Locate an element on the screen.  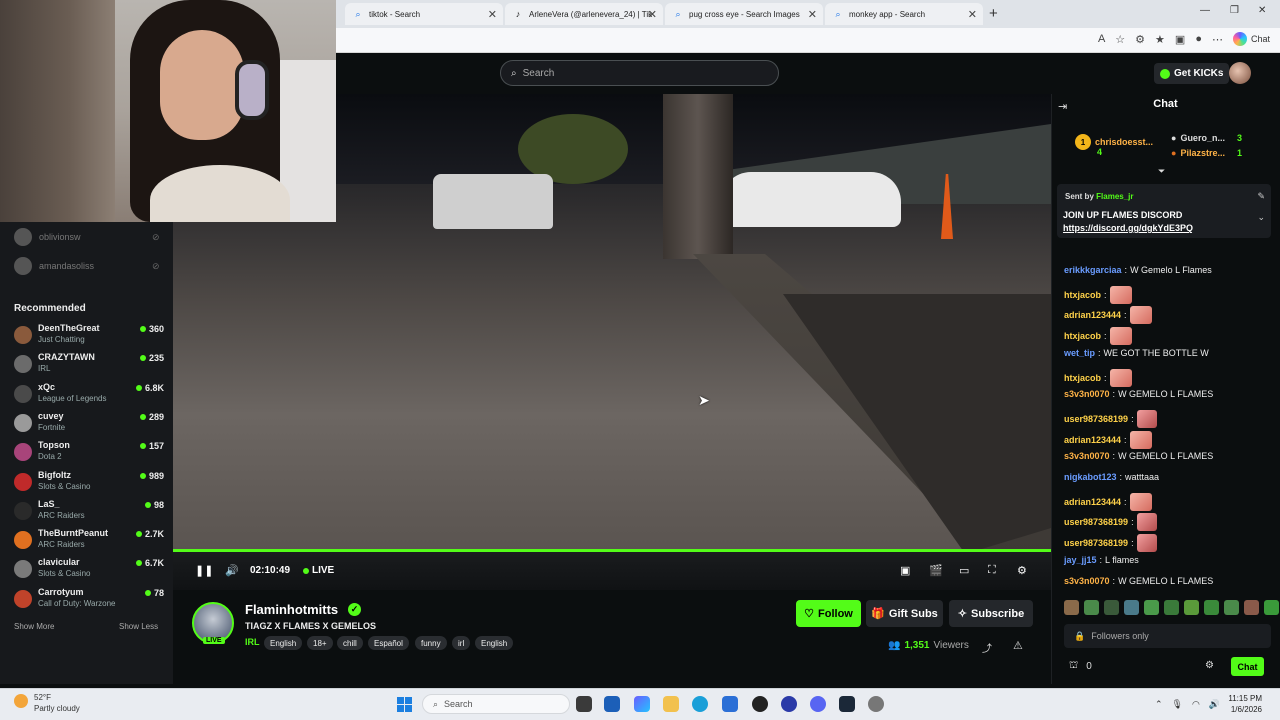
stream-tag: 18+ is located at coordinates (320, 643).